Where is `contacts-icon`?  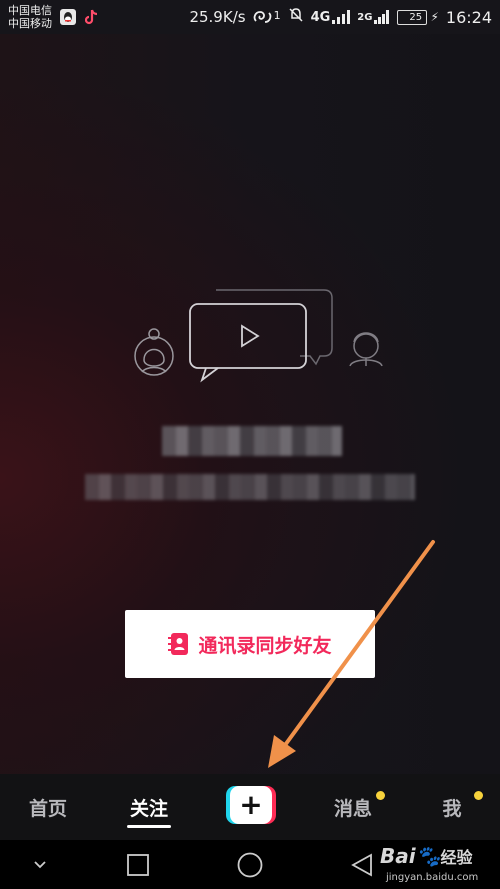
contacts-icon is located at coordinates (178, 644).